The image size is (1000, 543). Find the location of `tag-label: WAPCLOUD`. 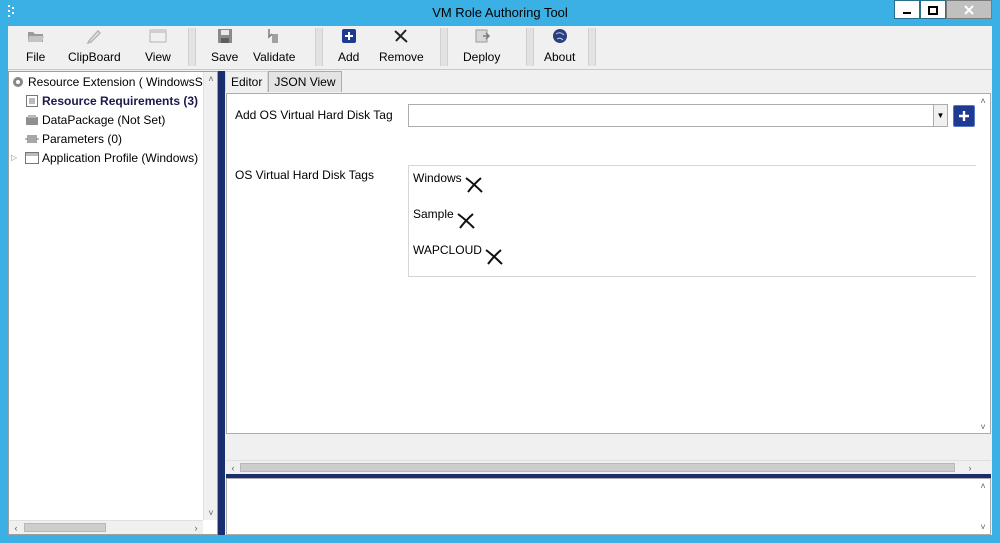

tag-label: WAPCLOUD is located at coordinates (447, 250).